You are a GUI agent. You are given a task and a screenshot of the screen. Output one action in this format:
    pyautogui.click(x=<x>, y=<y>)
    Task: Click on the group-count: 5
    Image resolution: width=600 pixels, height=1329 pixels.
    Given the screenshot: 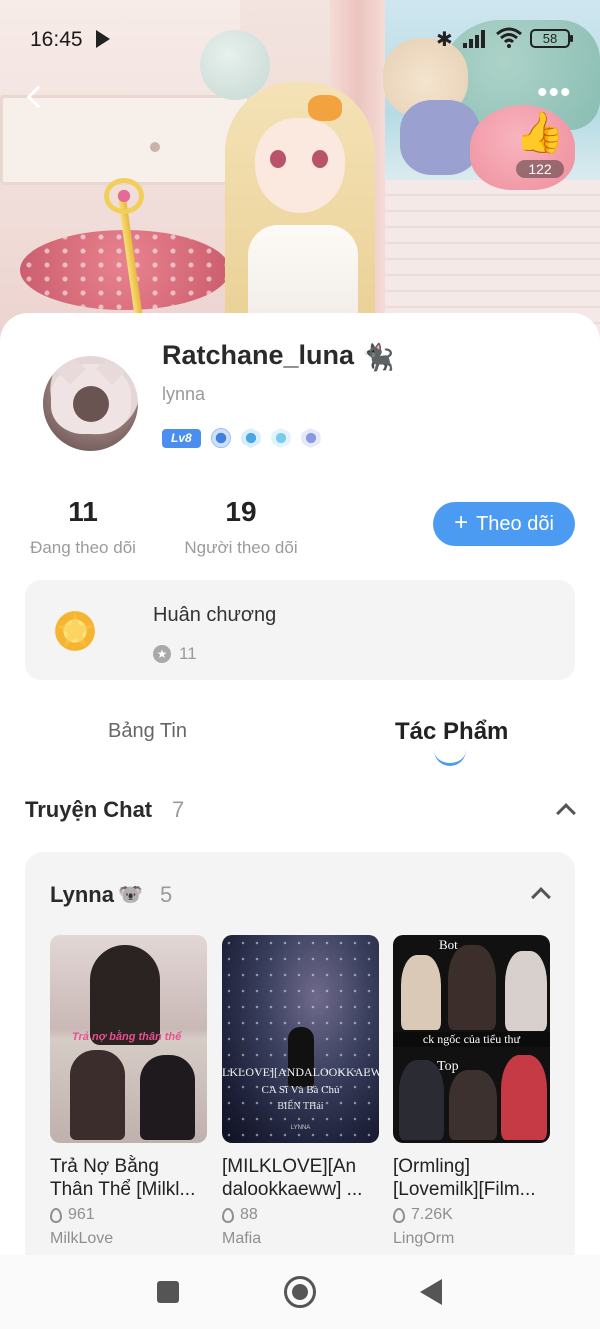 What is the action you would take?
    pyautogui.click(x=166, y=894)
    